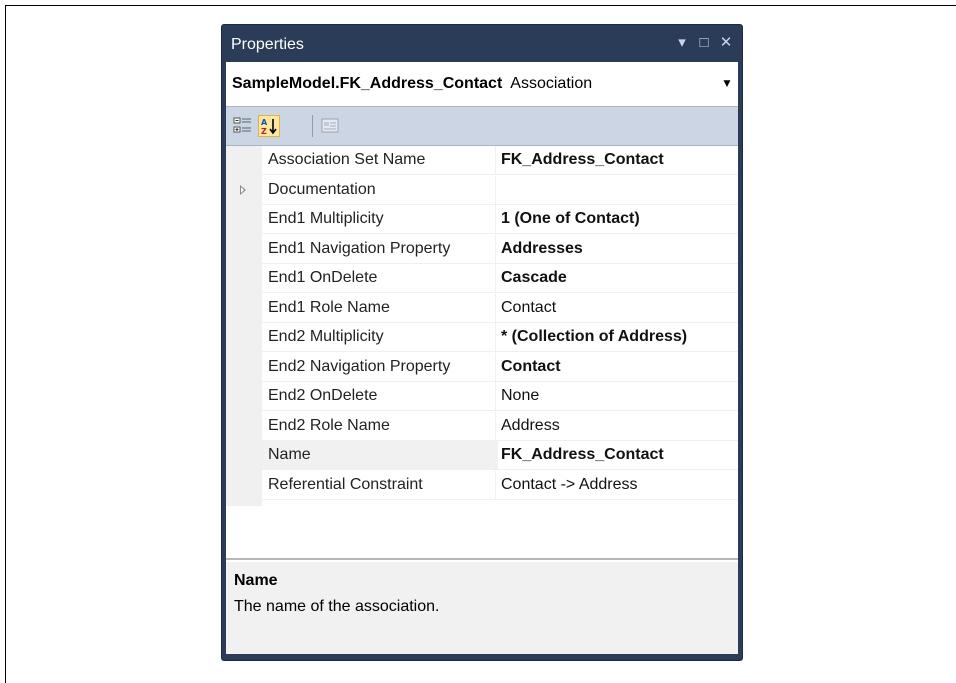 The width and height of the screenshot is (956, 683). I want to click on description-text: The name of the association., so click(337, 606).